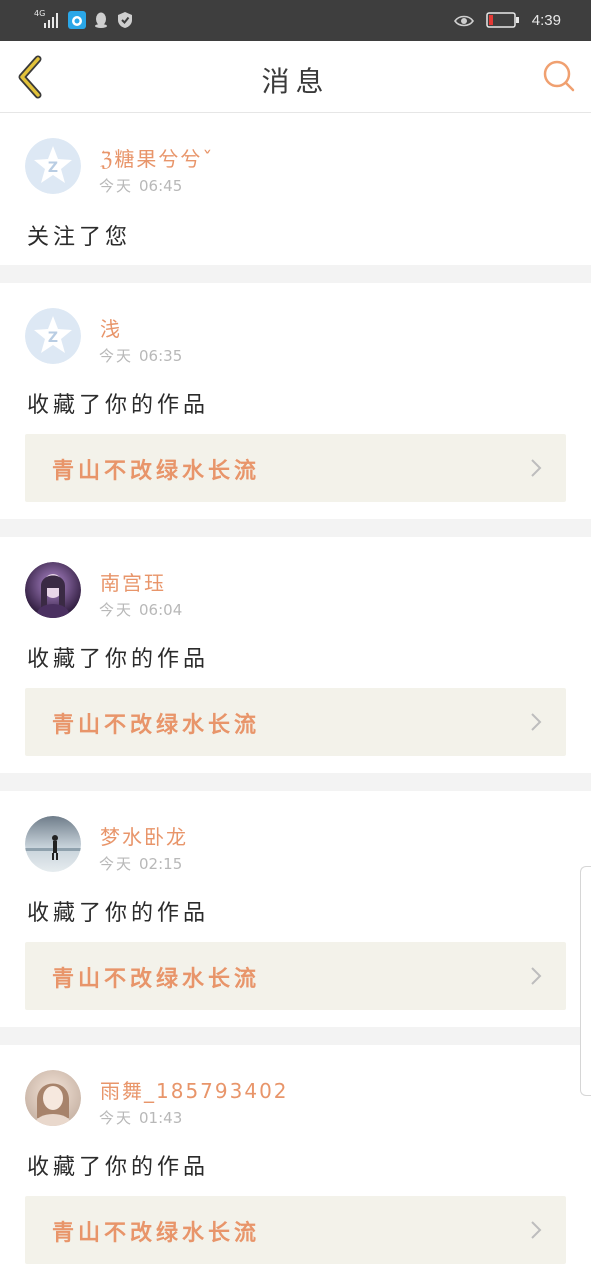 The image size is (591, 1281). I want to click on user-name: 浅, so click(111, 327).